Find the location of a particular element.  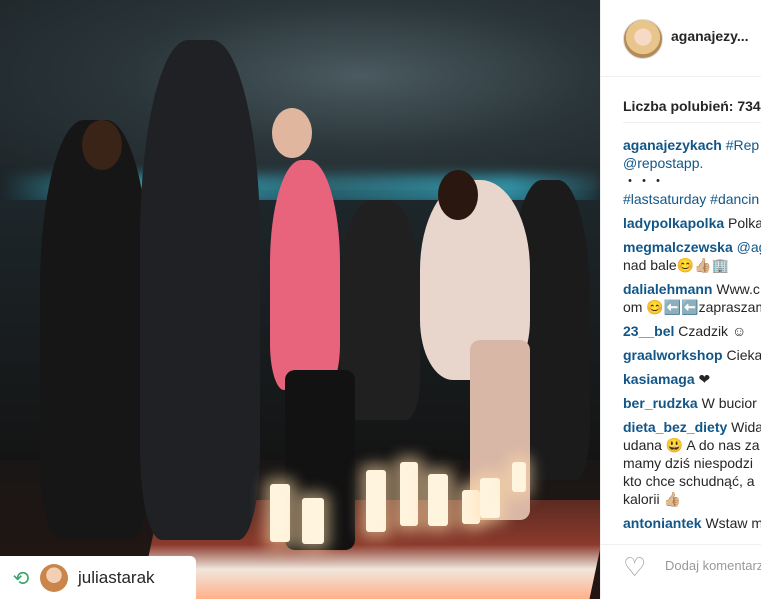

dancer-left is located at coordinates (95, 330).